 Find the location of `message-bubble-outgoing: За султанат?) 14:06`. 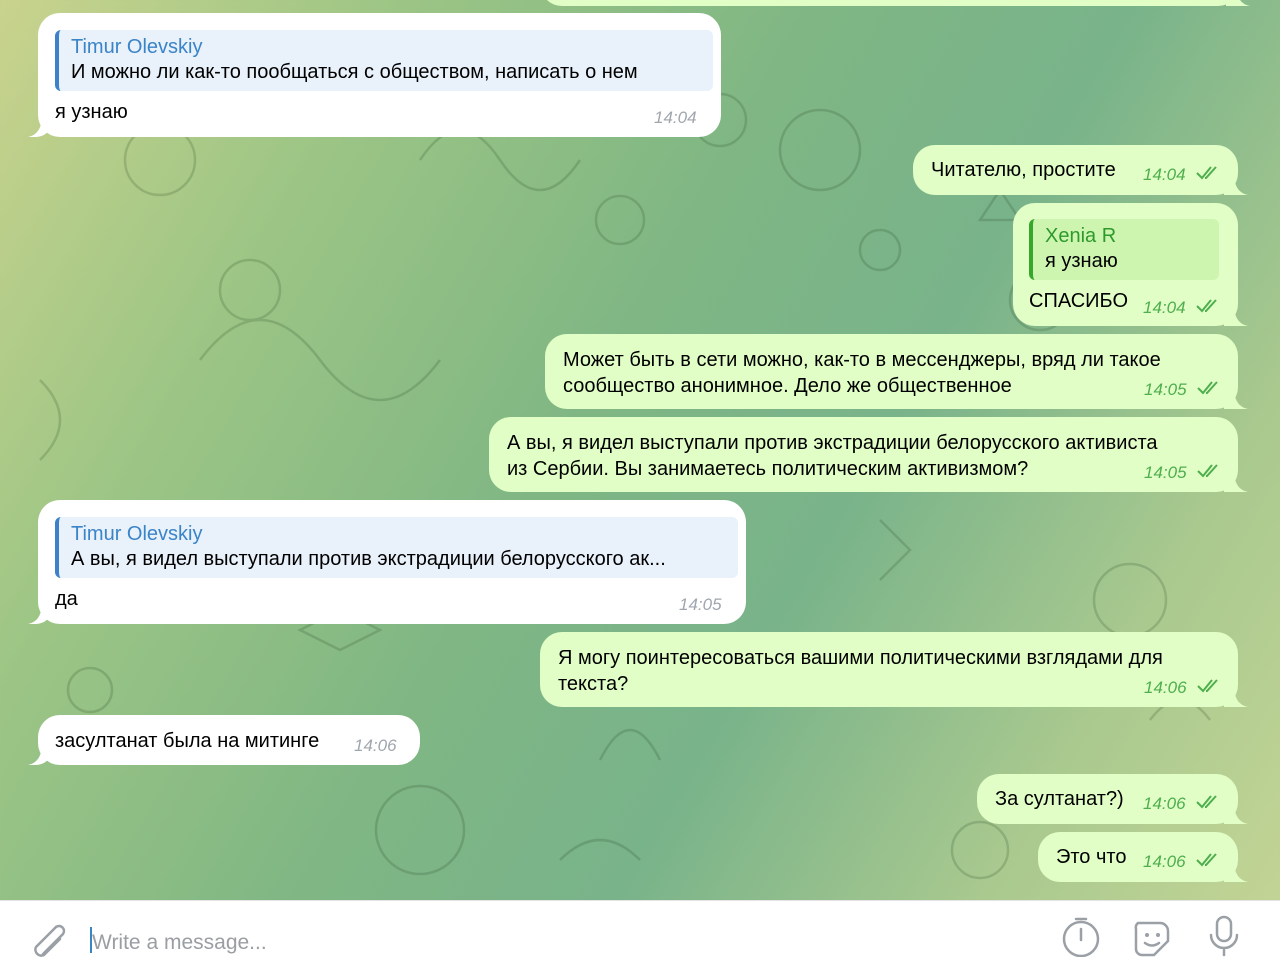

message-bubble-outgoing: За султанат?) 14:06 is located at coordinates (1107, 799).